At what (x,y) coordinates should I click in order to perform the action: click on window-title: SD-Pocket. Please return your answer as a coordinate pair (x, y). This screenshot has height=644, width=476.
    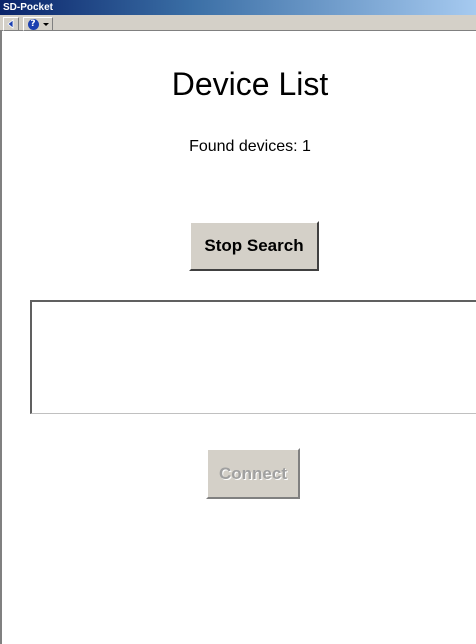
    Looking at the image, I should click on (28, 7).